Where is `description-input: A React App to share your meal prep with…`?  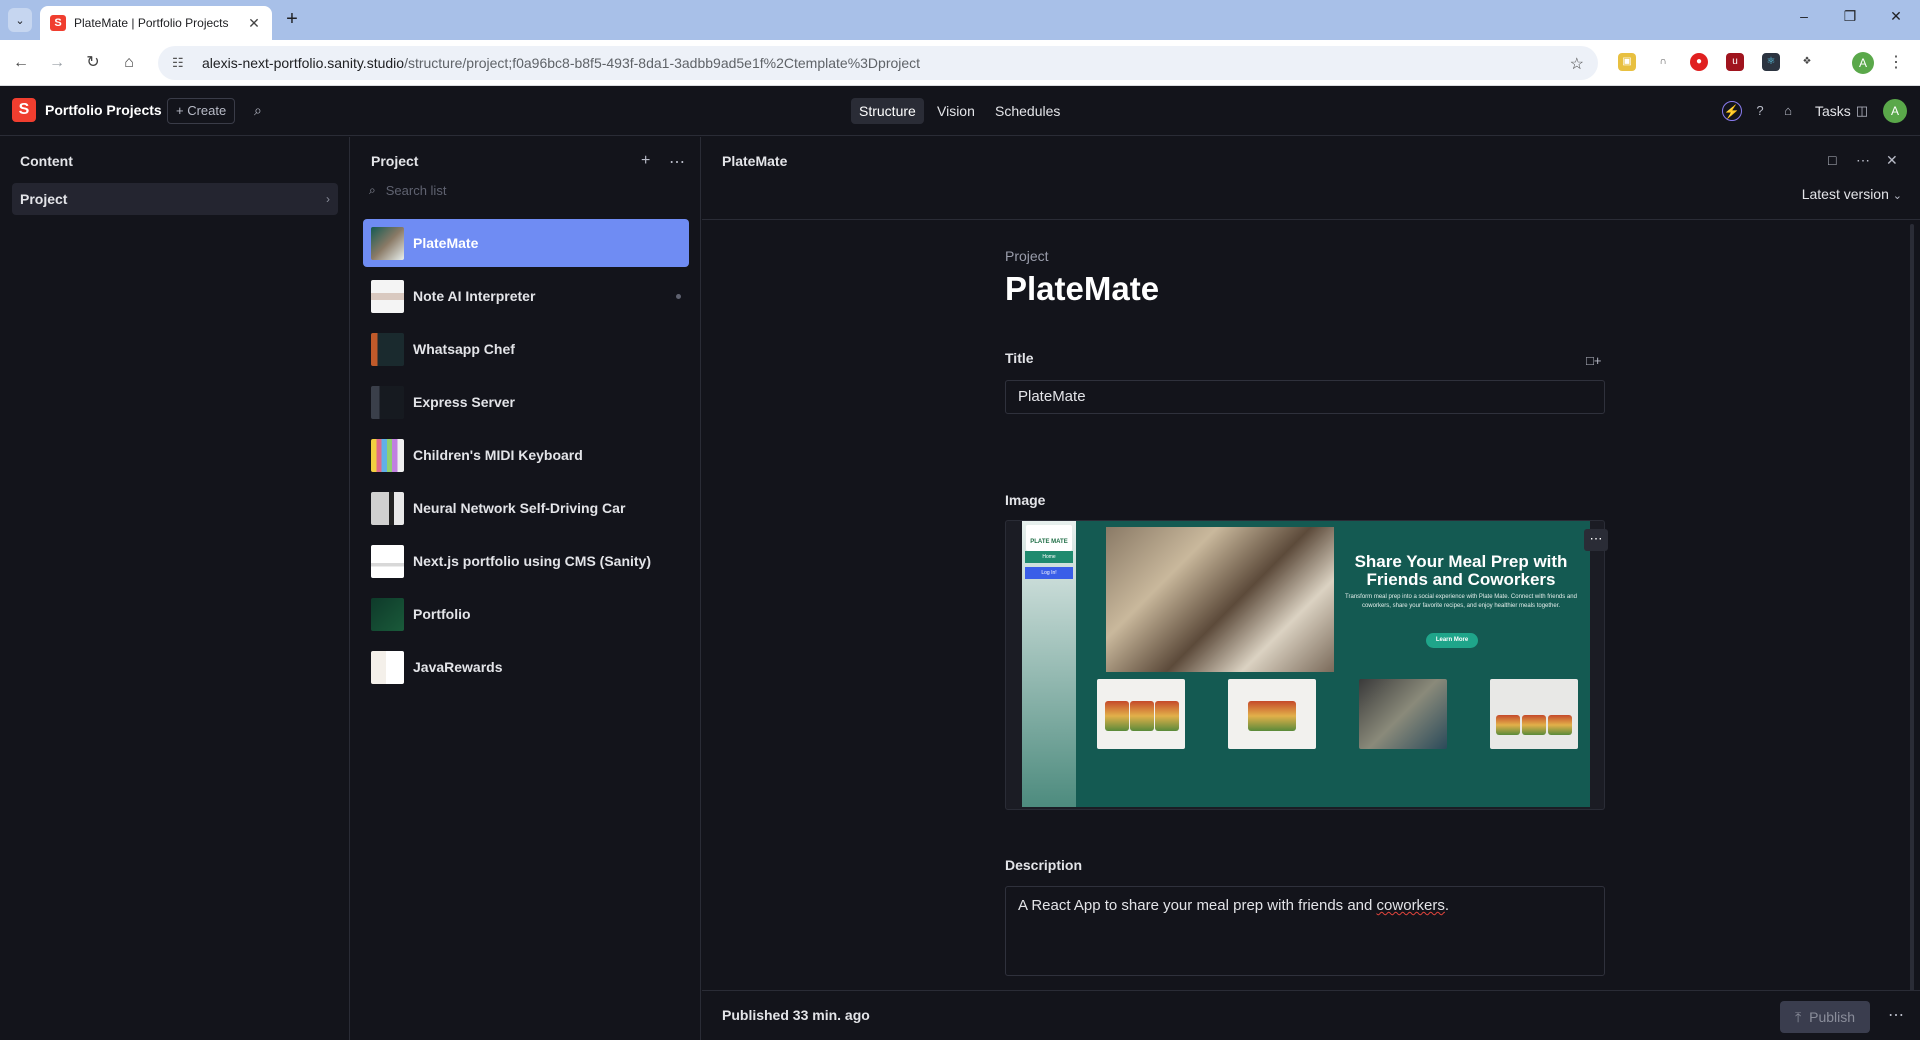
description-input: A React App to share your meal prep with… is located at coordinates (1305, 931).